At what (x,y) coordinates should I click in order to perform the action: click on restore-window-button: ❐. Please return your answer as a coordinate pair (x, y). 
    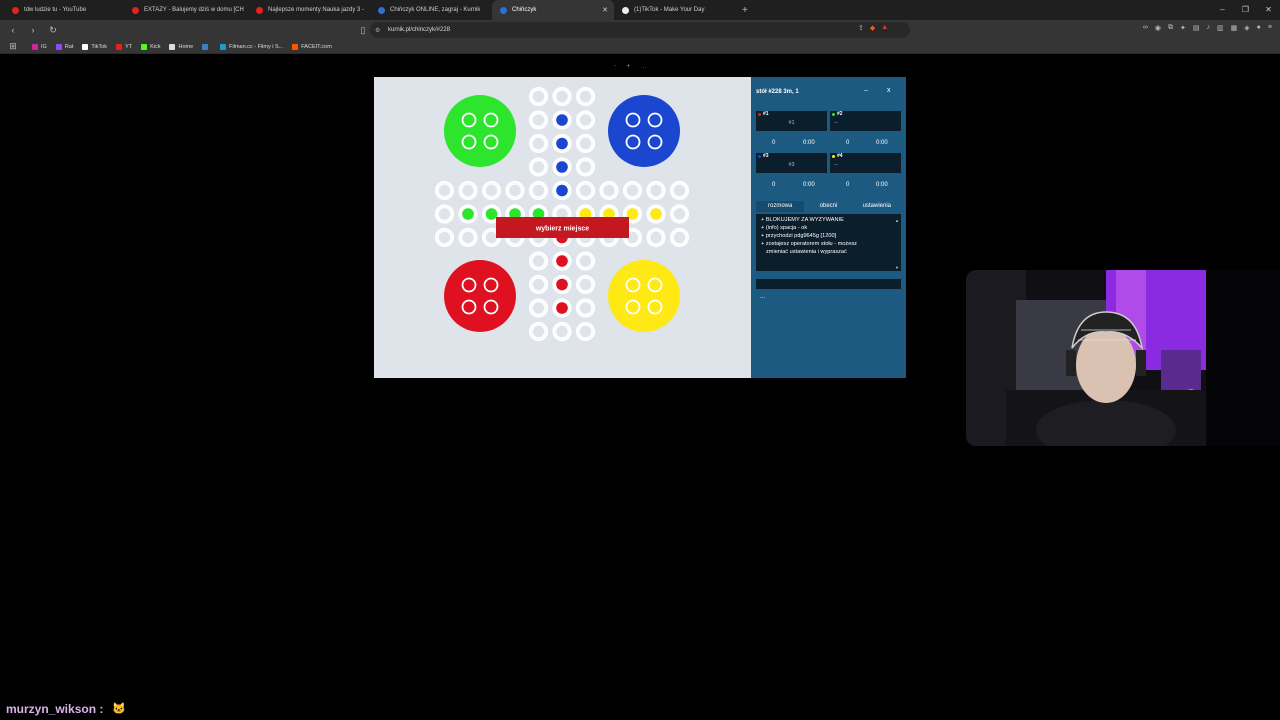
    Looking at the image, I should click on (1245, 10).